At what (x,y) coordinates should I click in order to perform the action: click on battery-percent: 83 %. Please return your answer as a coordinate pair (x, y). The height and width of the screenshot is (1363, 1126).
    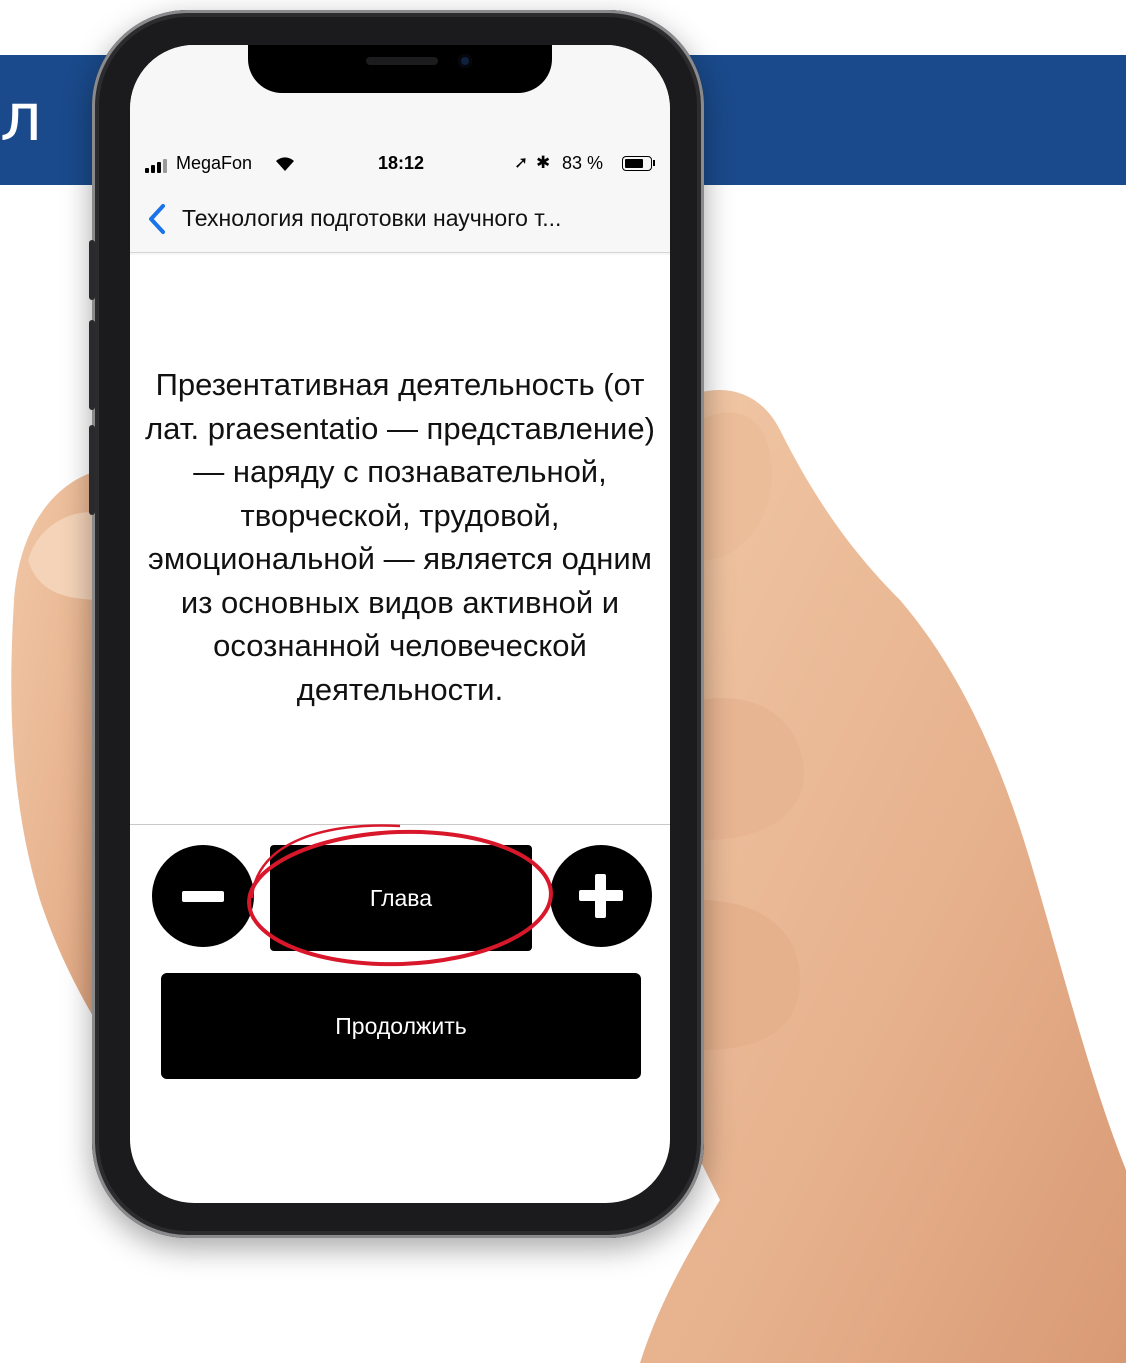
    Looking at the image, I should click on (583, 163).